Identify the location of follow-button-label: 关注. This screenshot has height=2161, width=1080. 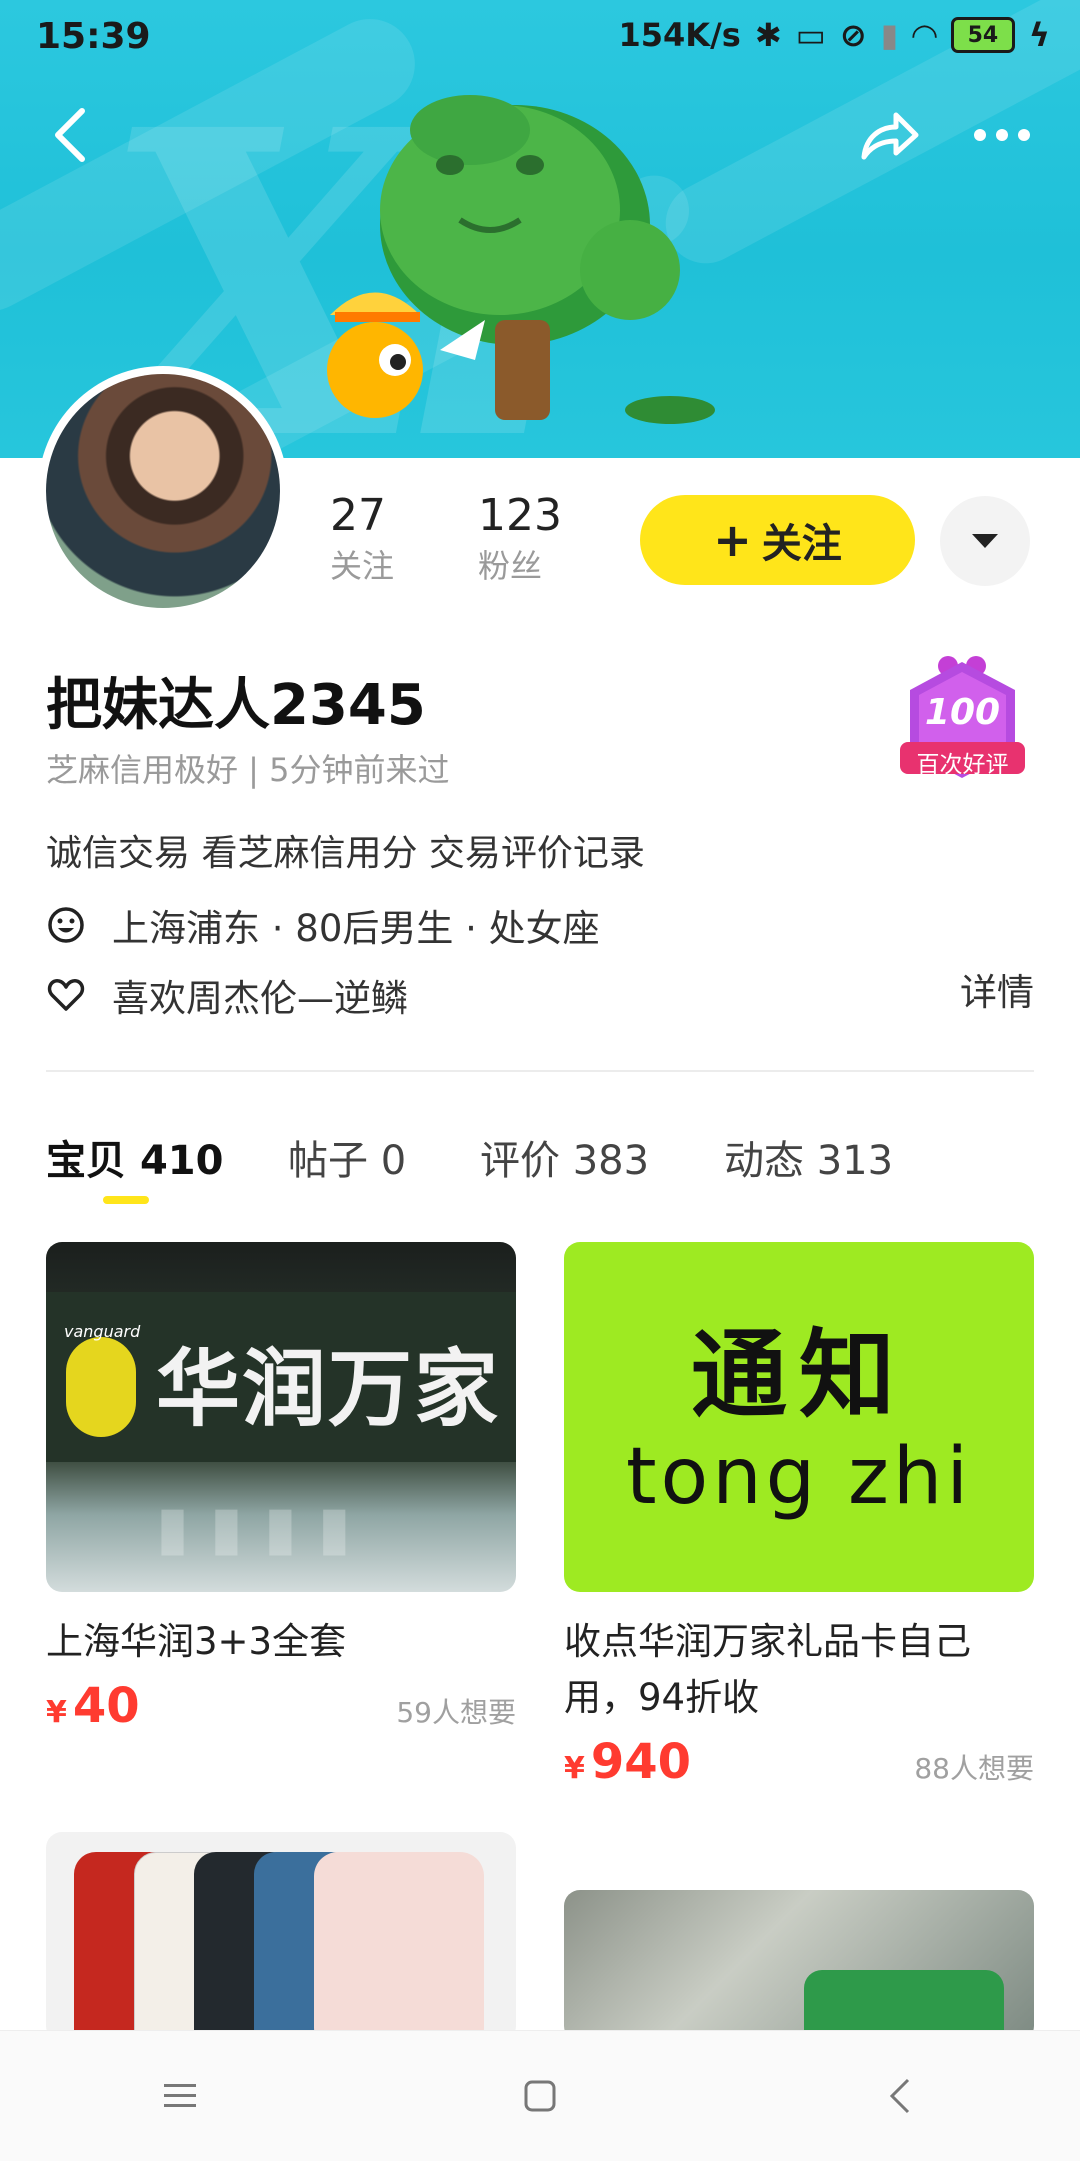
(801, 544).